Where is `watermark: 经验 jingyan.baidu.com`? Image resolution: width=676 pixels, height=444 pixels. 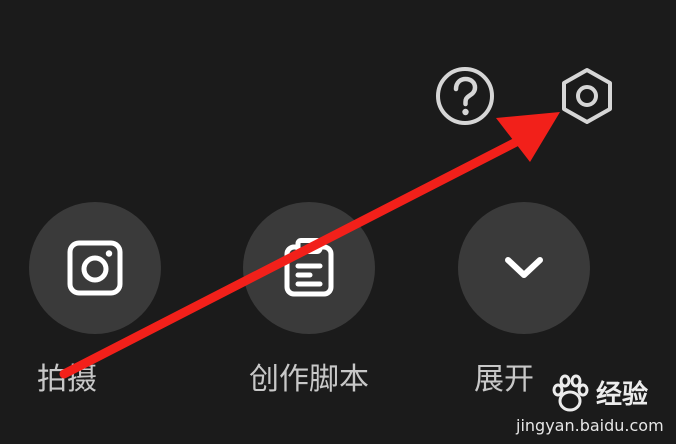
watermark: 经验 jingyan.baidu.com is located at coordinates (593, 408).